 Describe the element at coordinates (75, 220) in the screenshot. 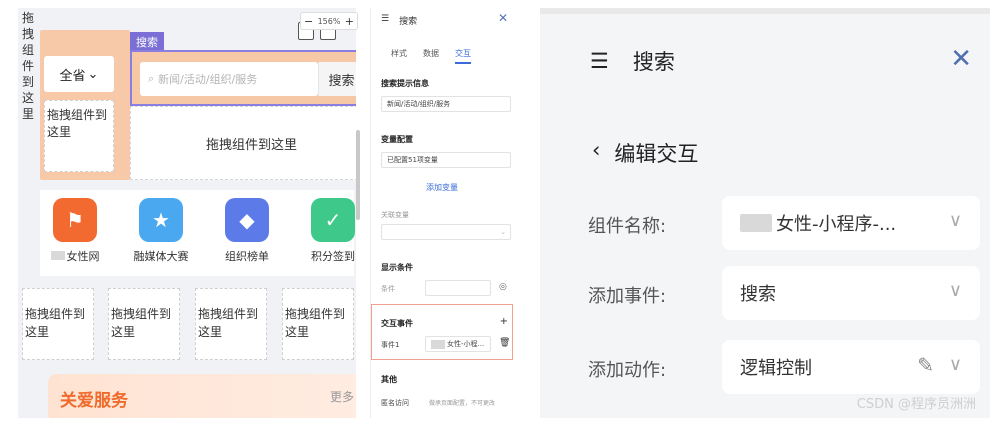

I see `flag-icon: ⚑` at that location.